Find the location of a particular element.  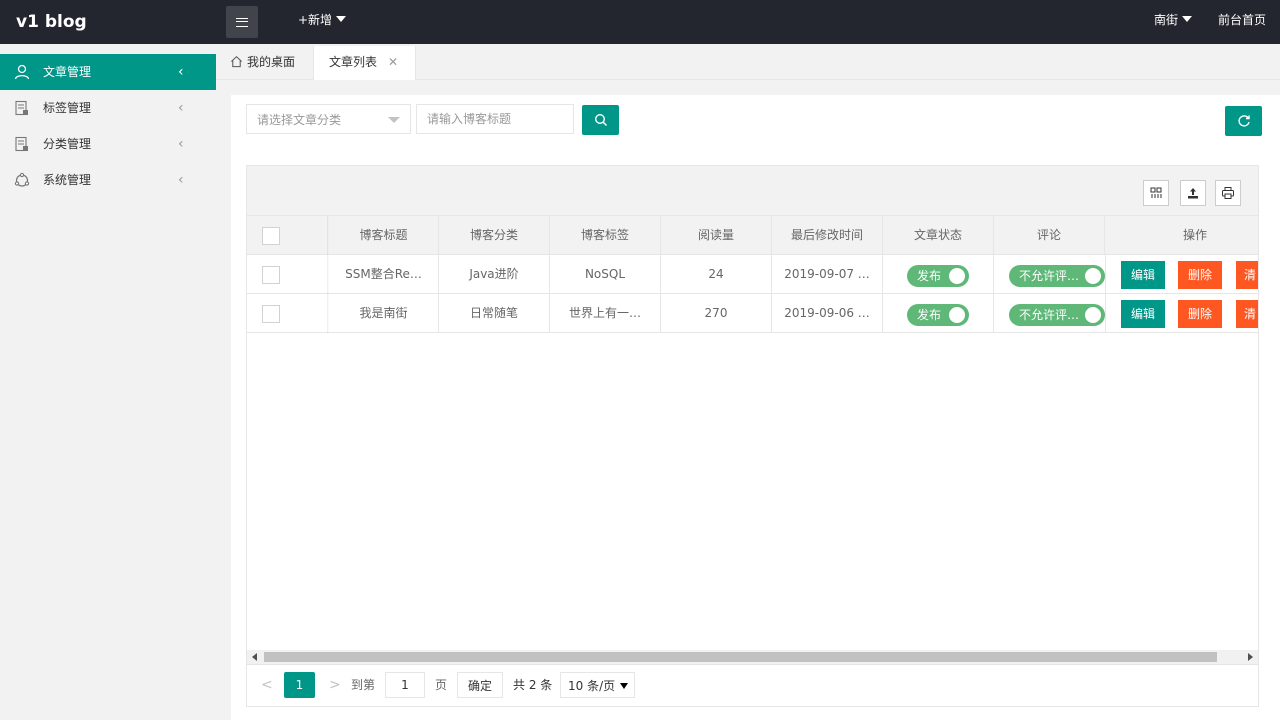

tab-home-label: 我的桌面 is located at coordinates (271, 62).